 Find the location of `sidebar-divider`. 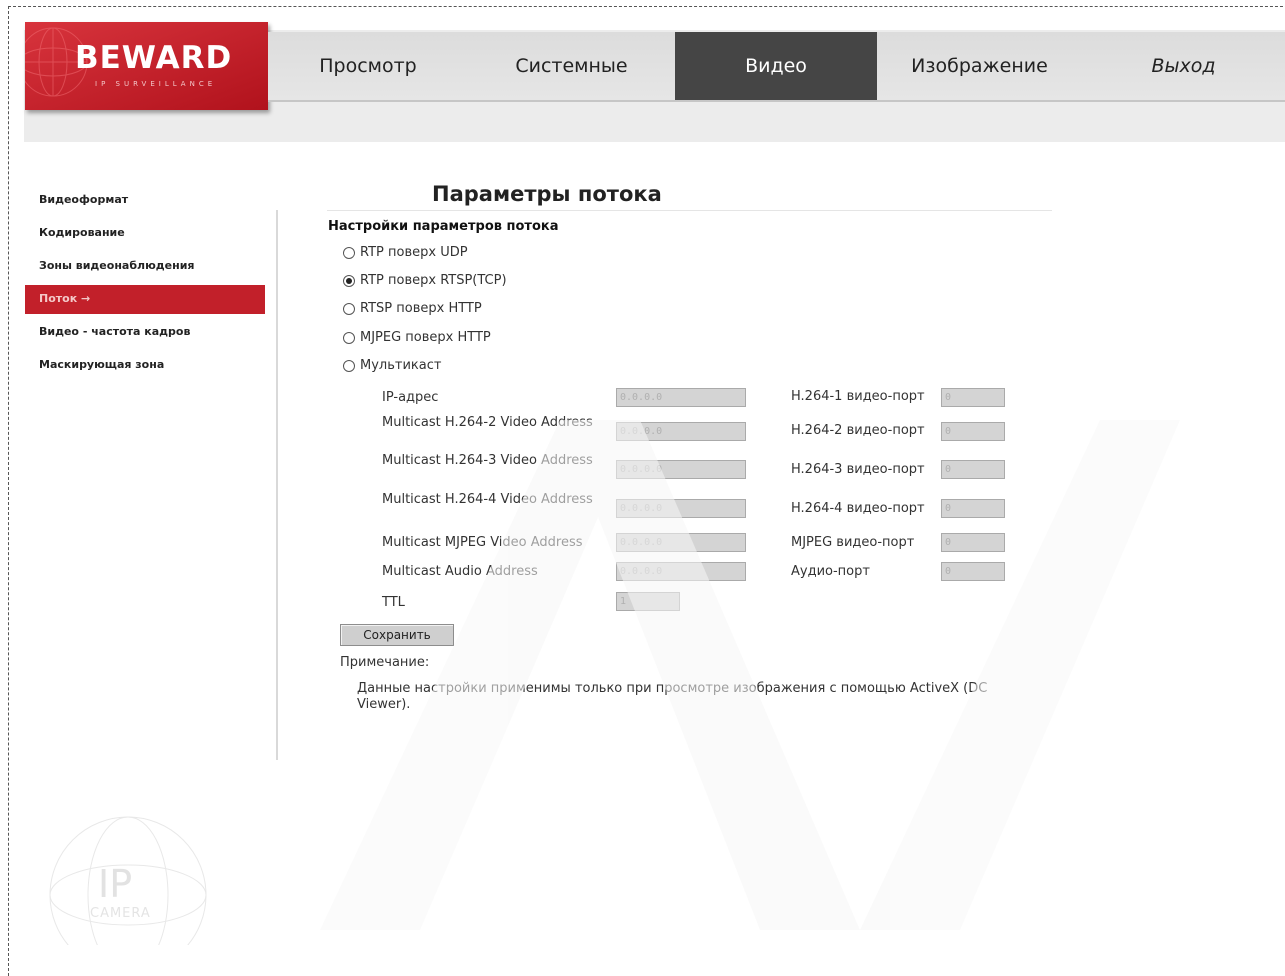

sidebar-divider is located at coordinates (277, 485).